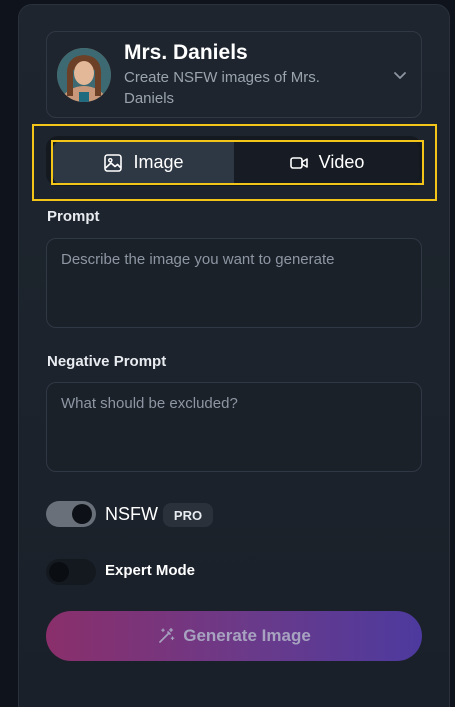 The image size is (455, 707). Describe the element at coordinates (82, 514) in the screenshot. I see `nsfw-toggle-knob` at that location.